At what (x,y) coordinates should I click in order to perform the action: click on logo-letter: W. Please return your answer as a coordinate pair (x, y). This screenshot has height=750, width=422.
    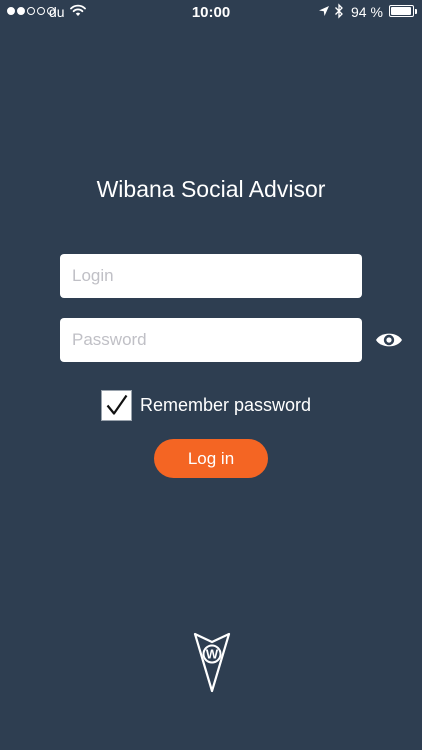
    Looking at the image, I should click on (212, 654).